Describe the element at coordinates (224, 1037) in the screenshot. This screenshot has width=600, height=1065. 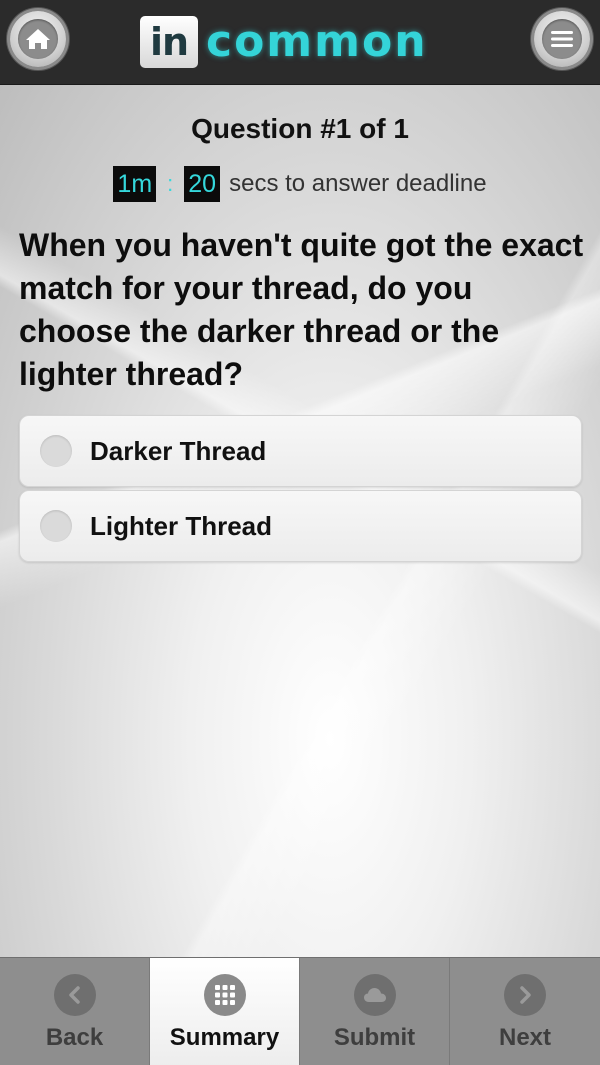
I see `nav-label: Summary` at that location.